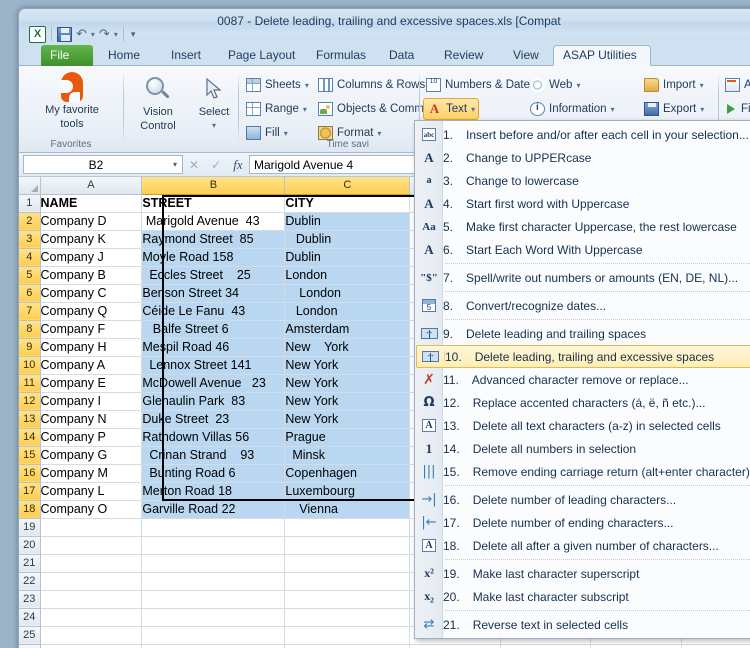 Image resolution: width=750 pixels, height=648 pixels. What do you see at coordinates (91, 509) in the screenshot?
I see `cell: Company O` at bounding box center [91, 509].